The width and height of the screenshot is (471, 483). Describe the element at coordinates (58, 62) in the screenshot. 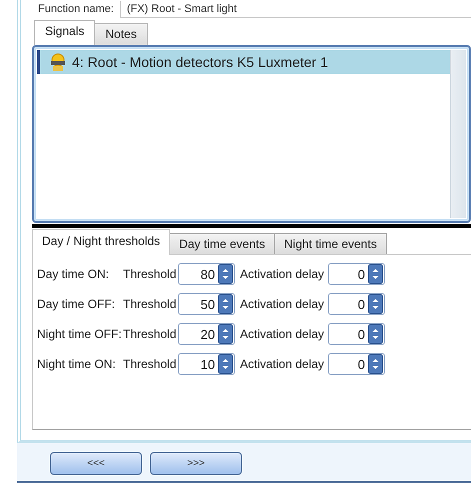

I see `lux-sensor-icon` at that location.